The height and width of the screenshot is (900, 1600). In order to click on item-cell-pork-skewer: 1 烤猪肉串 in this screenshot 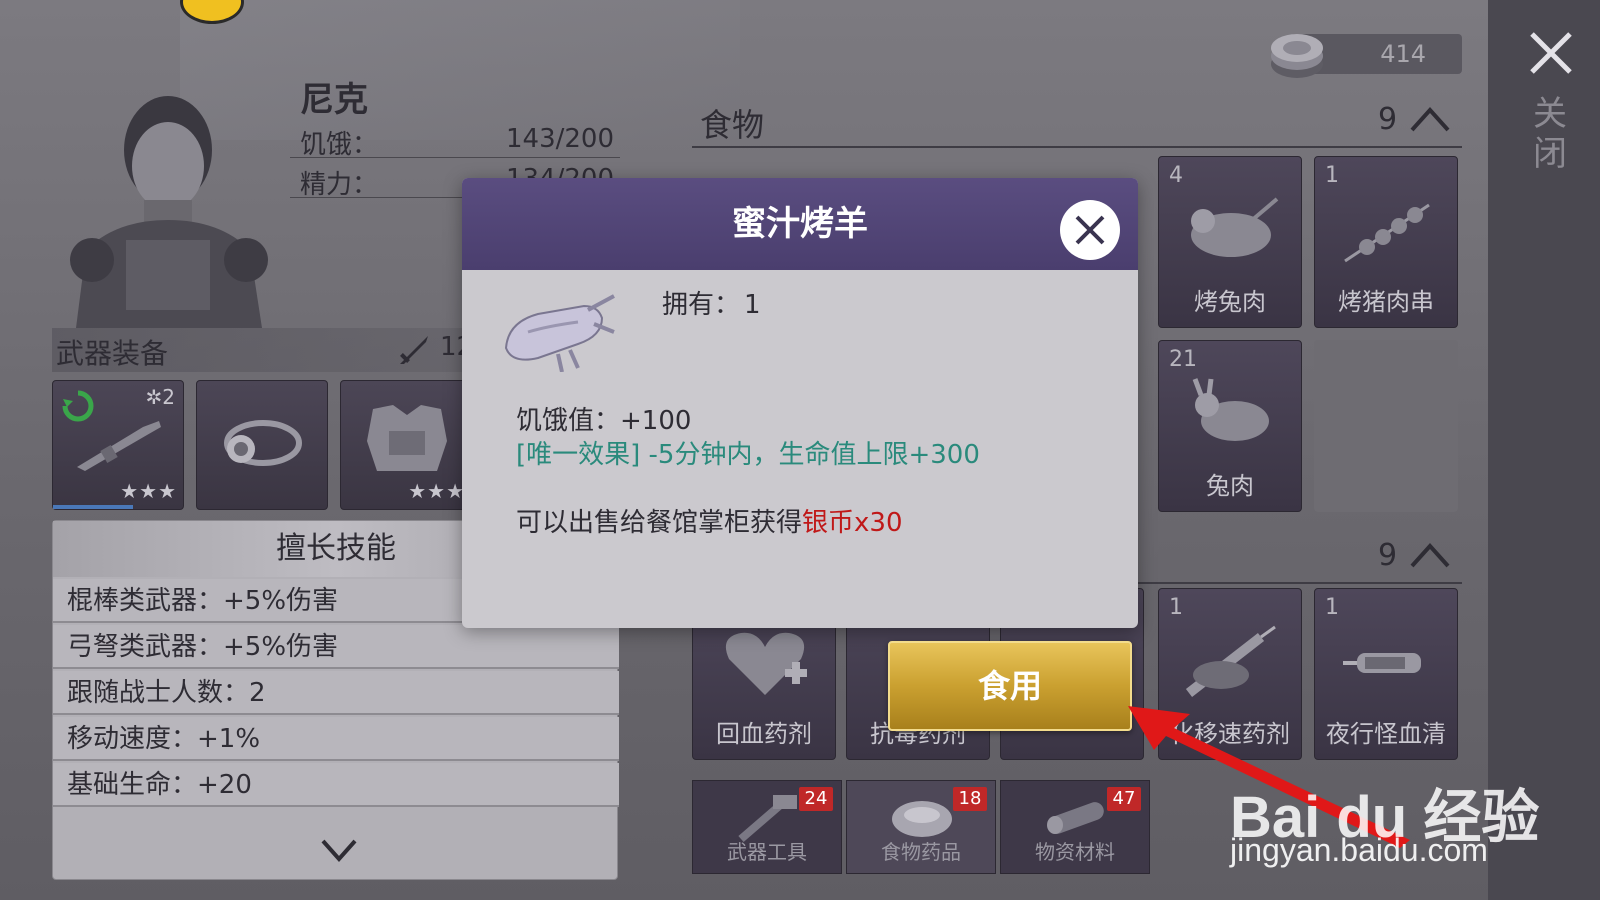, I will do `click(1386, 242)`.